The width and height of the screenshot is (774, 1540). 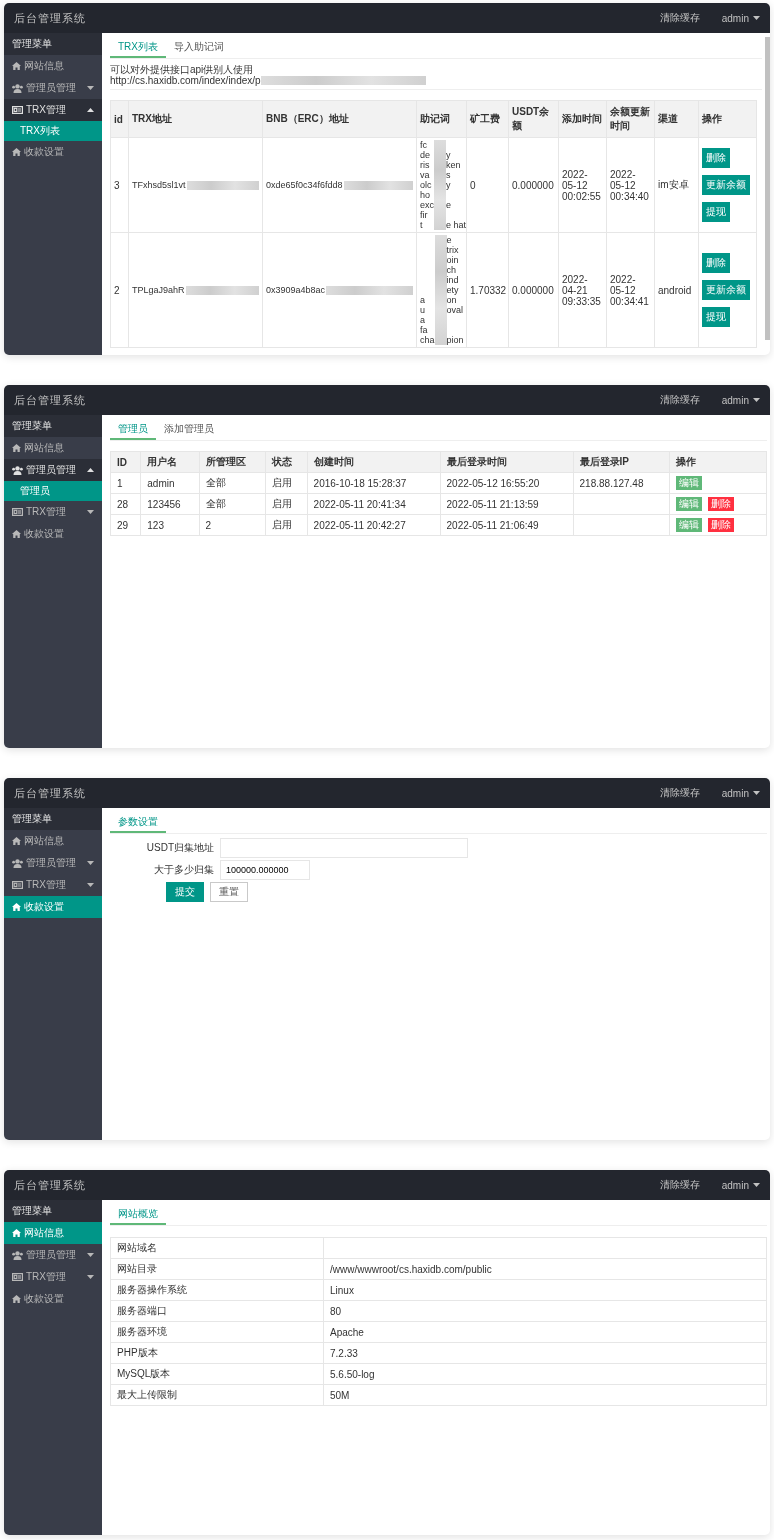 What do you see at coordinates (426, 185) in the screenshot?
I see `mnemonic-fragment: olc` at bounding box center [426, 185].